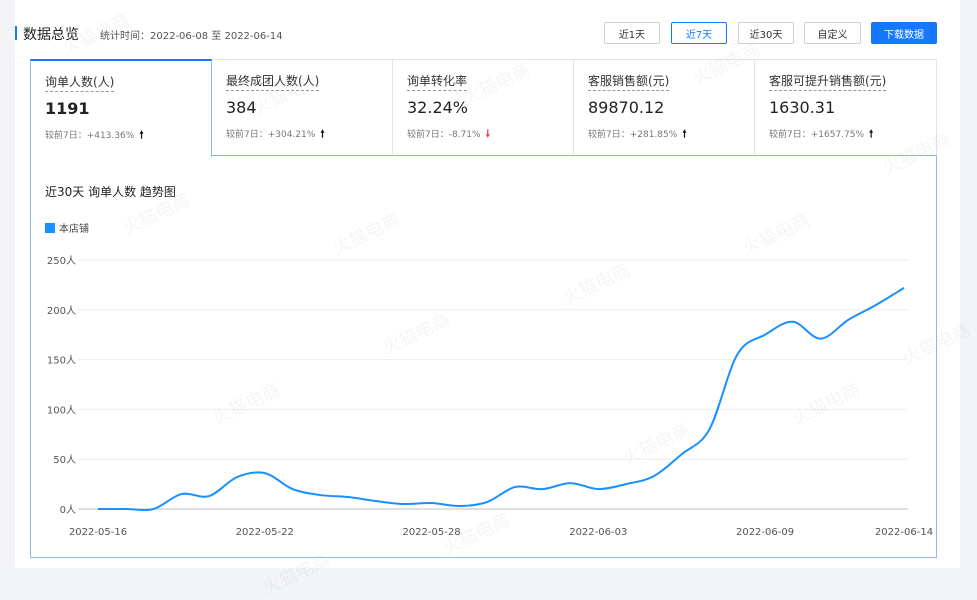  I want to click on metric-value: 1191, so click(67, 108).